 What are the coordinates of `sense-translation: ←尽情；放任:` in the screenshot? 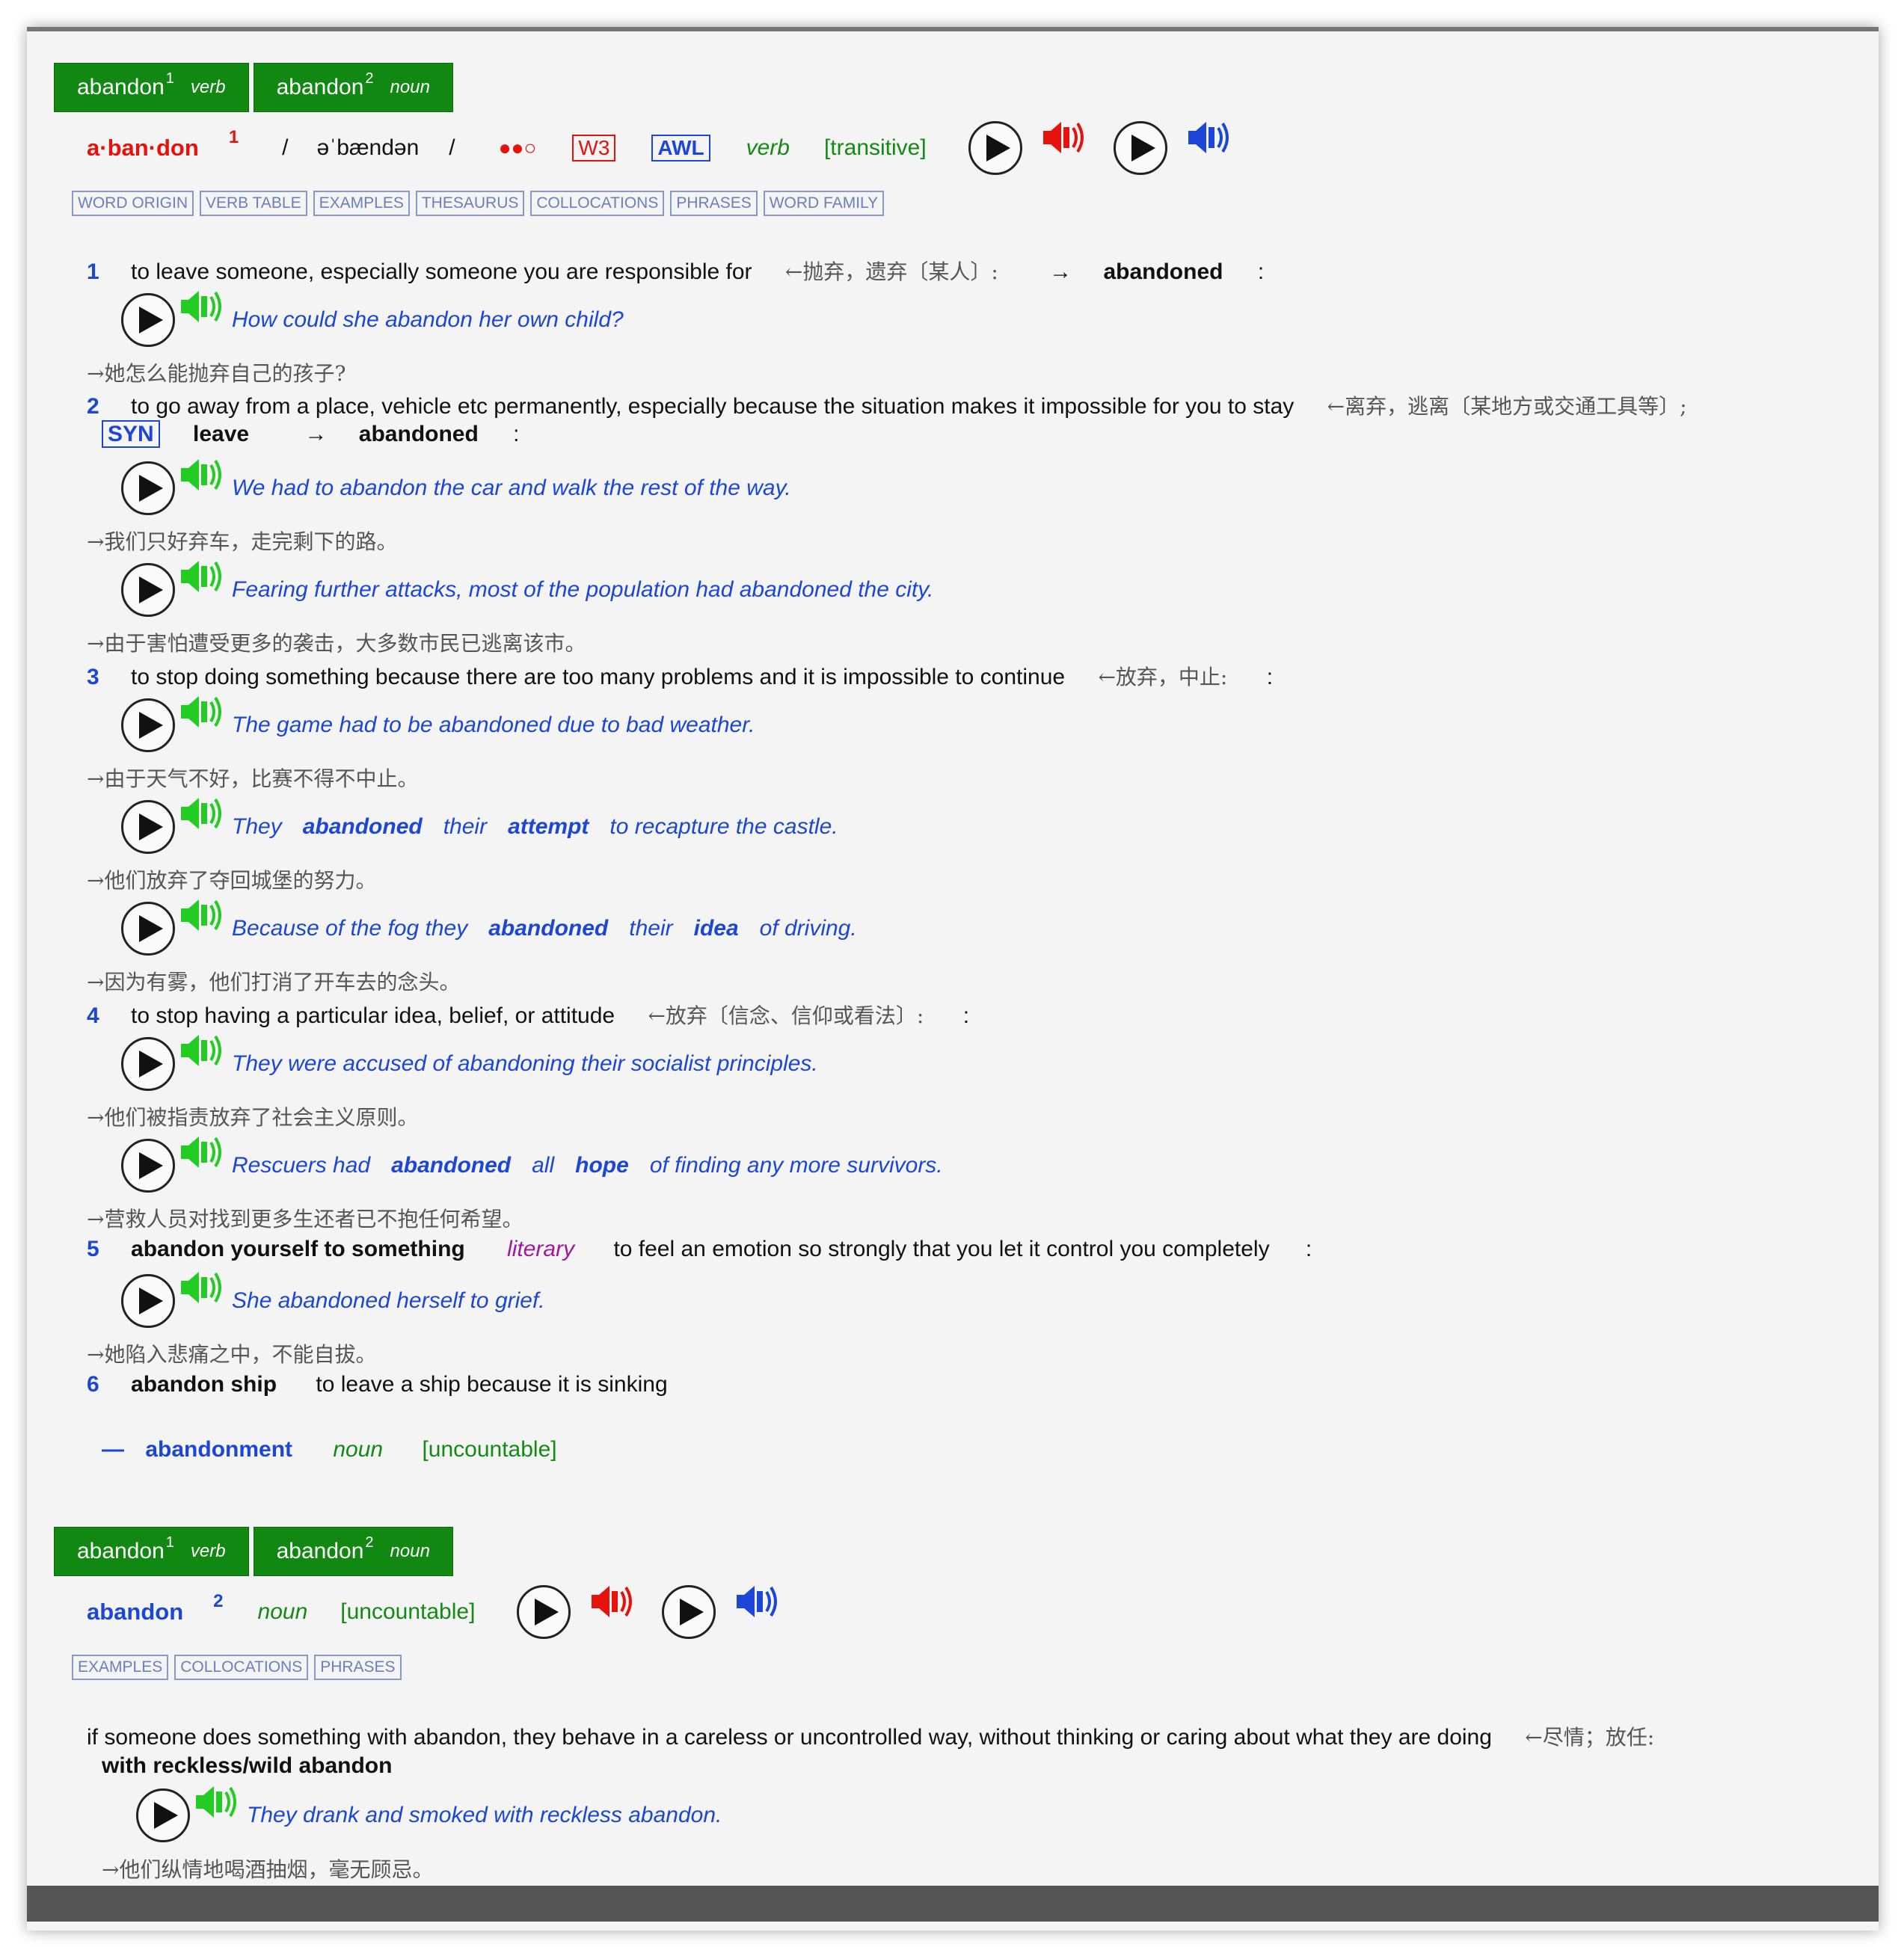 It's located at (1590, 1737).